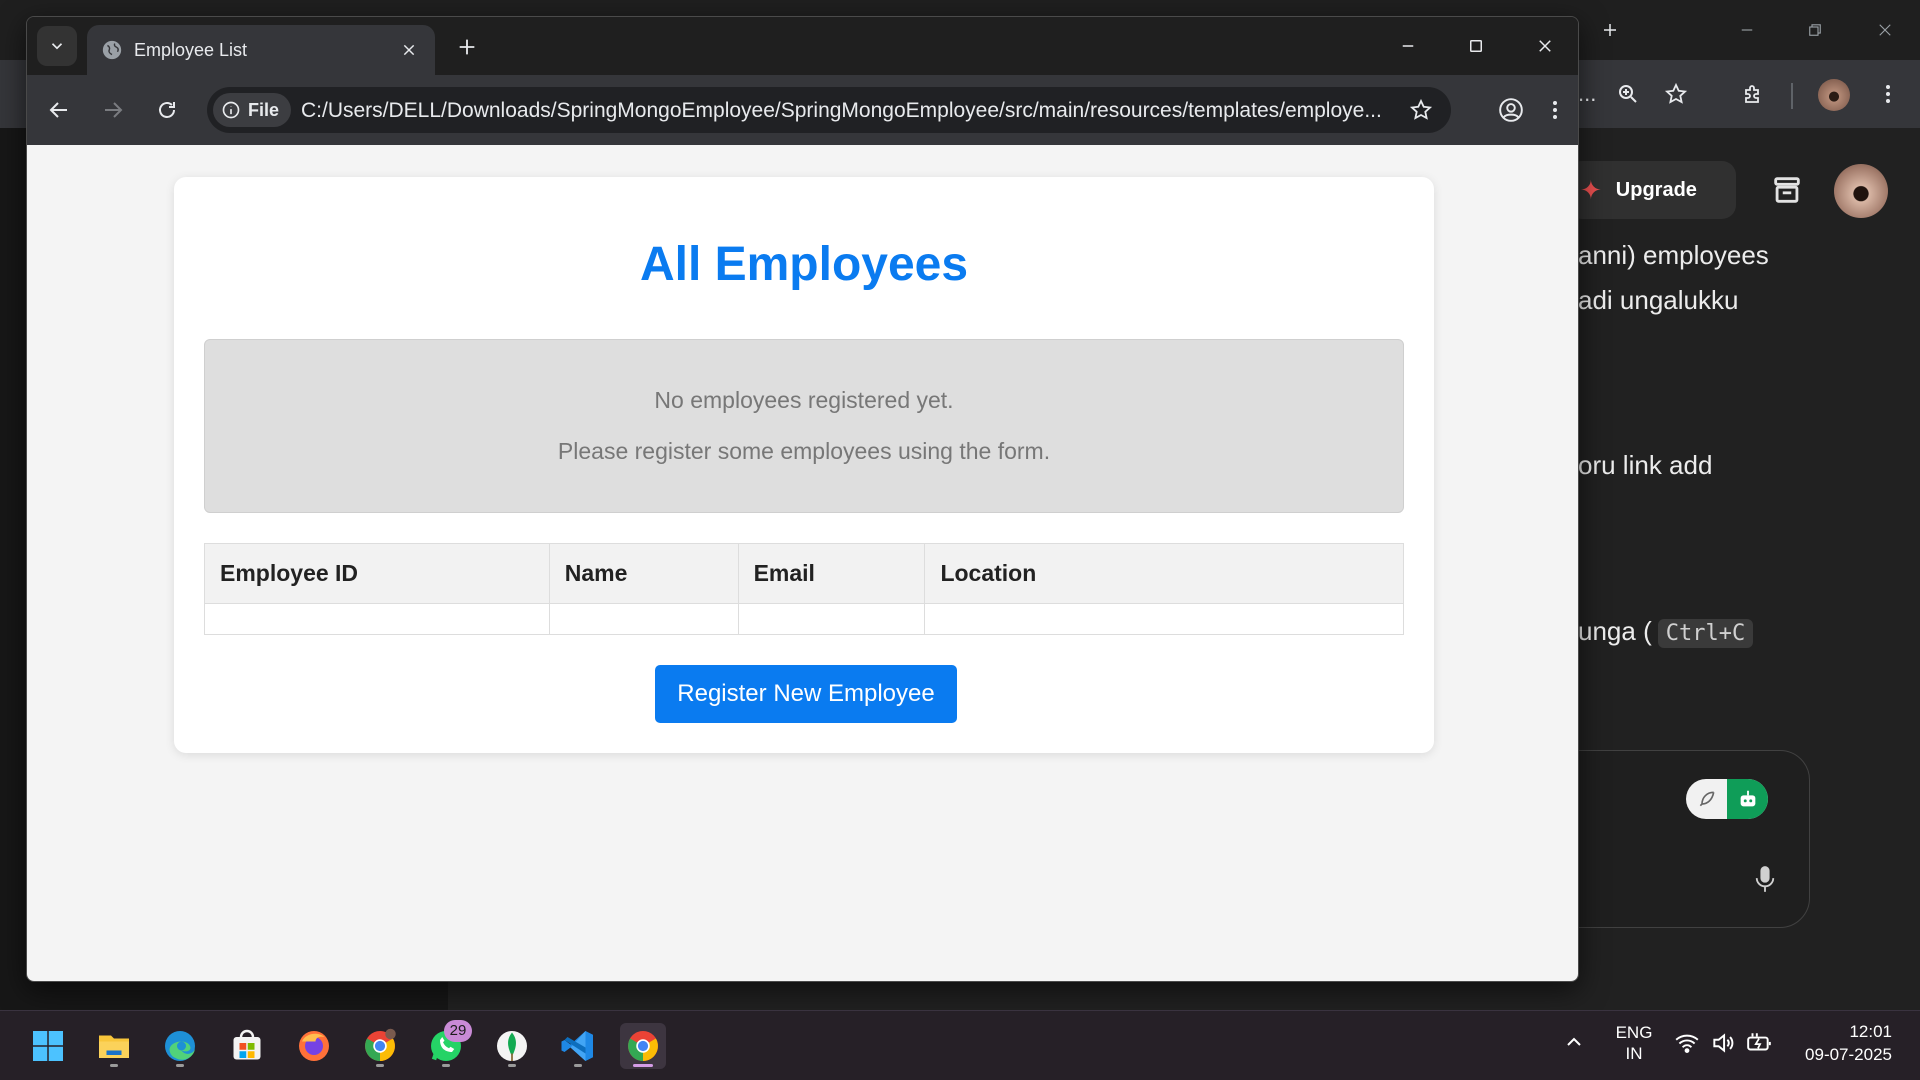  Describe the element at coordinates (458, 1031) in the screenshot. I see `notification-badge: 29` at that location.